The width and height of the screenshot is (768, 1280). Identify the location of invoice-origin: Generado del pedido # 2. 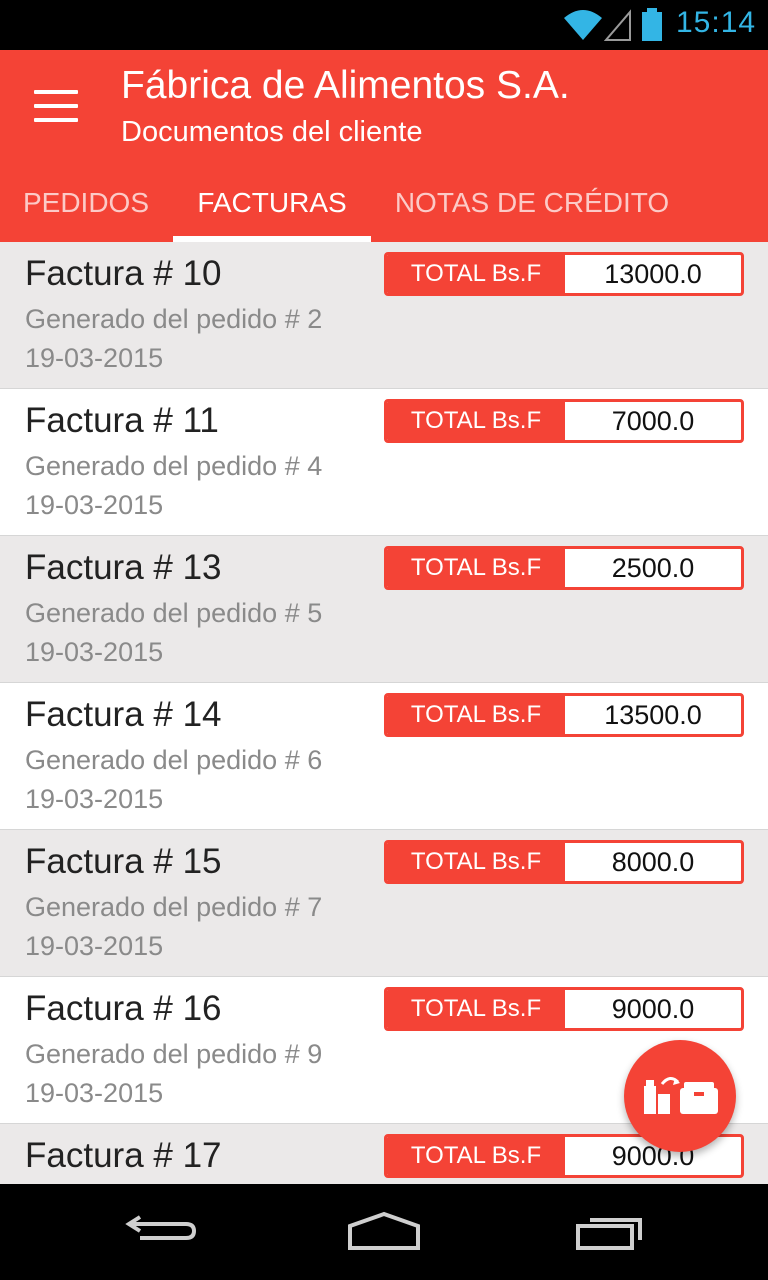
(174, 319).